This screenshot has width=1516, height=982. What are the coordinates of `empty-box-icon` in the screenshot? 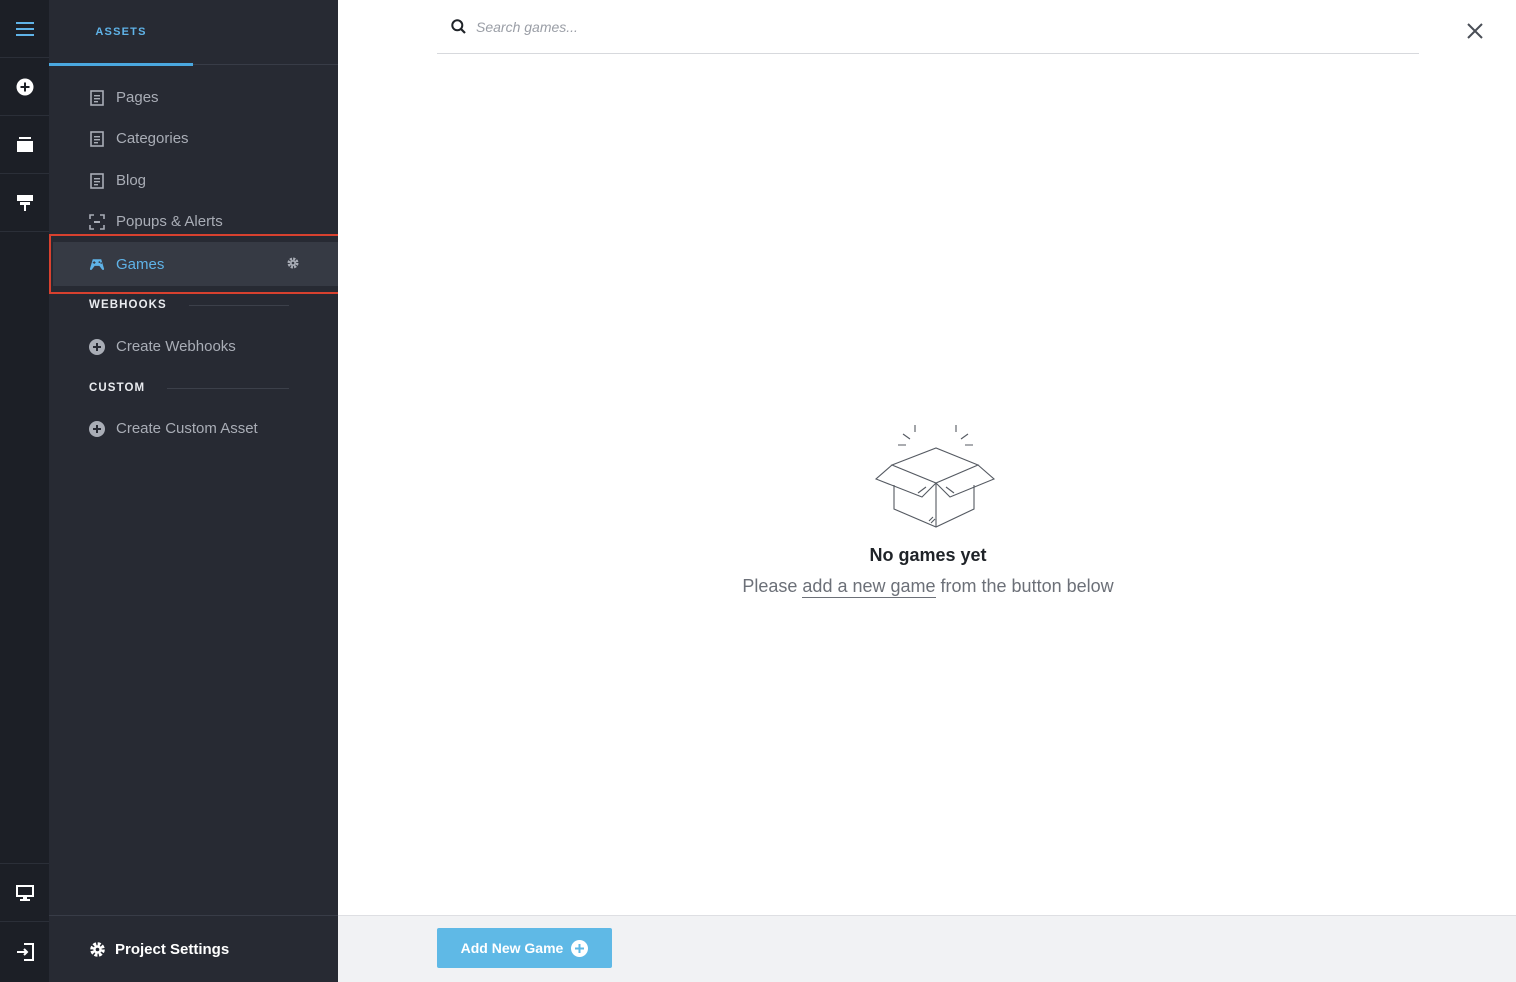 It's located at (935, 476).